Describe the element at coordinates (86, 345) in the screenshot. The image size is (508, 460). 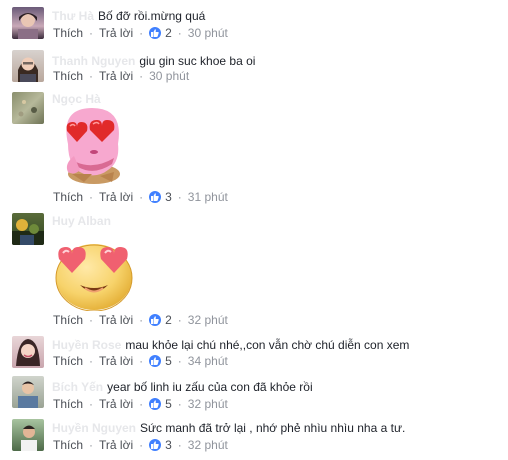
I see `comment-author: Huyền Rose` at that location.